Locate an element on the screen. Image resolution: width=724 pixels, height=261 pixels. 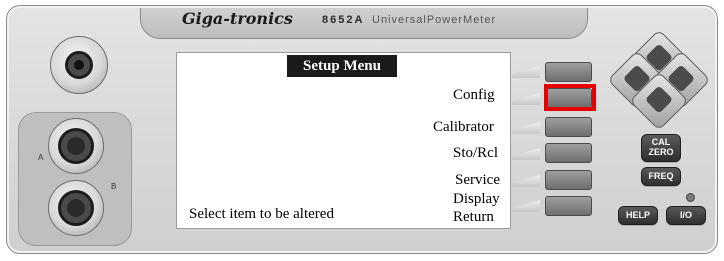
help-button: HELP is located at coordinates (638, 215).